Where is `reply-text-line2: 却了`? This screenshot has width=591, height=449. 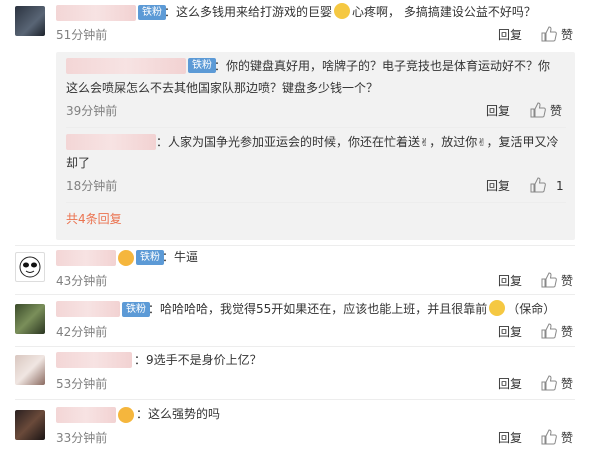
reply-text-line2: 却了 is located at coordinates (78, 163).